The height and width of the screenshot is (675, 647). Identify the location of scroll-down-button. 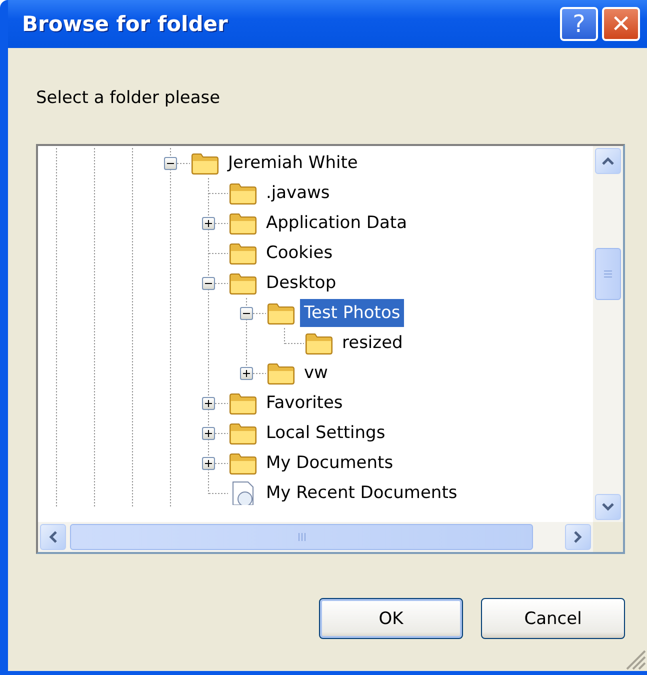
(608, 507).